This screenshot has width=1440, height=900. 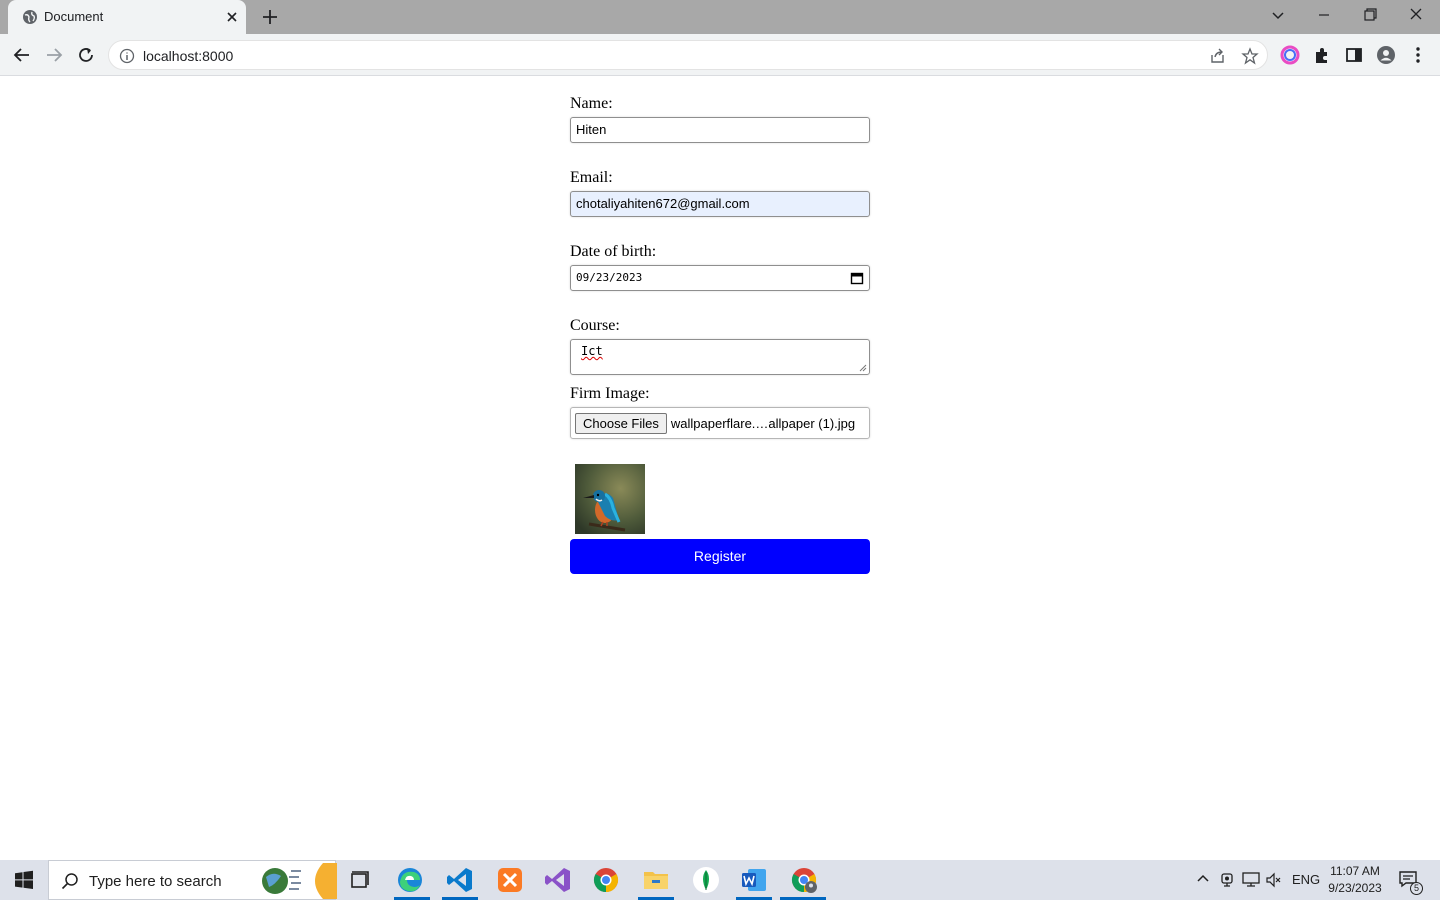 What do you see at coordinates (595, 325) in the screenshot?
I see `course-label: Course:` at bounding box center [595, 325].